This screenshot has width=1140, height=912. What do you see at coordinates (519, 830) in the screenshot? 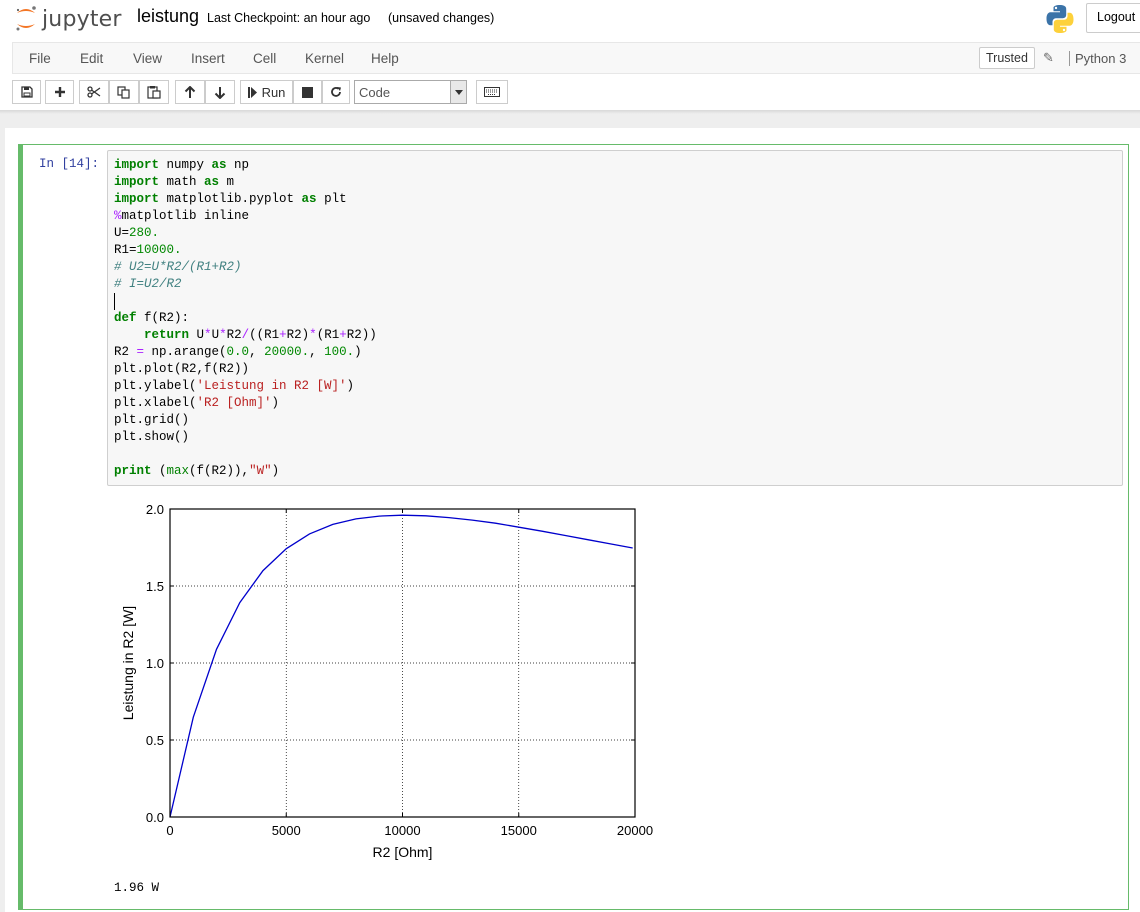
I see `x-tick-label: 15000` at bounding box center [519, 830].